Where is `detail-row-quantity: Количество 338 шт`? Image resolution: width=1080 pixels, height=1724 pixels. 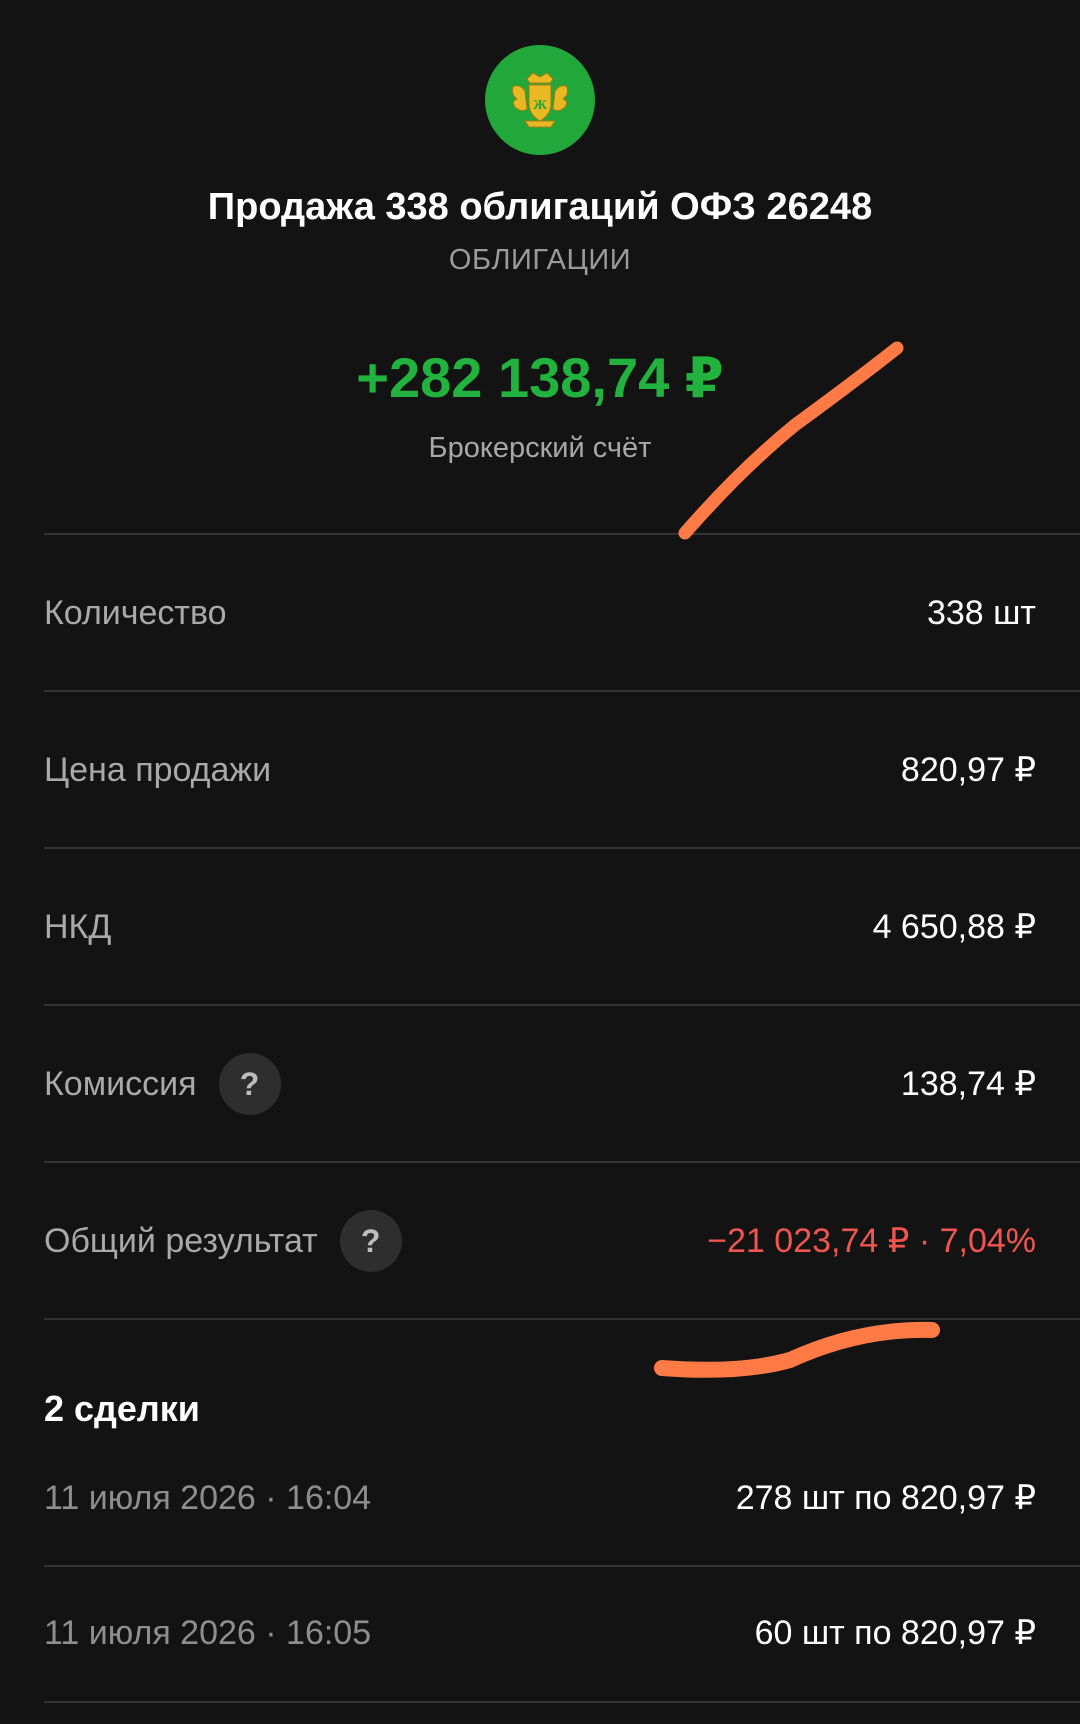
detail-row-quantity: Количество 338 шт is located at coordinates (540, 613).